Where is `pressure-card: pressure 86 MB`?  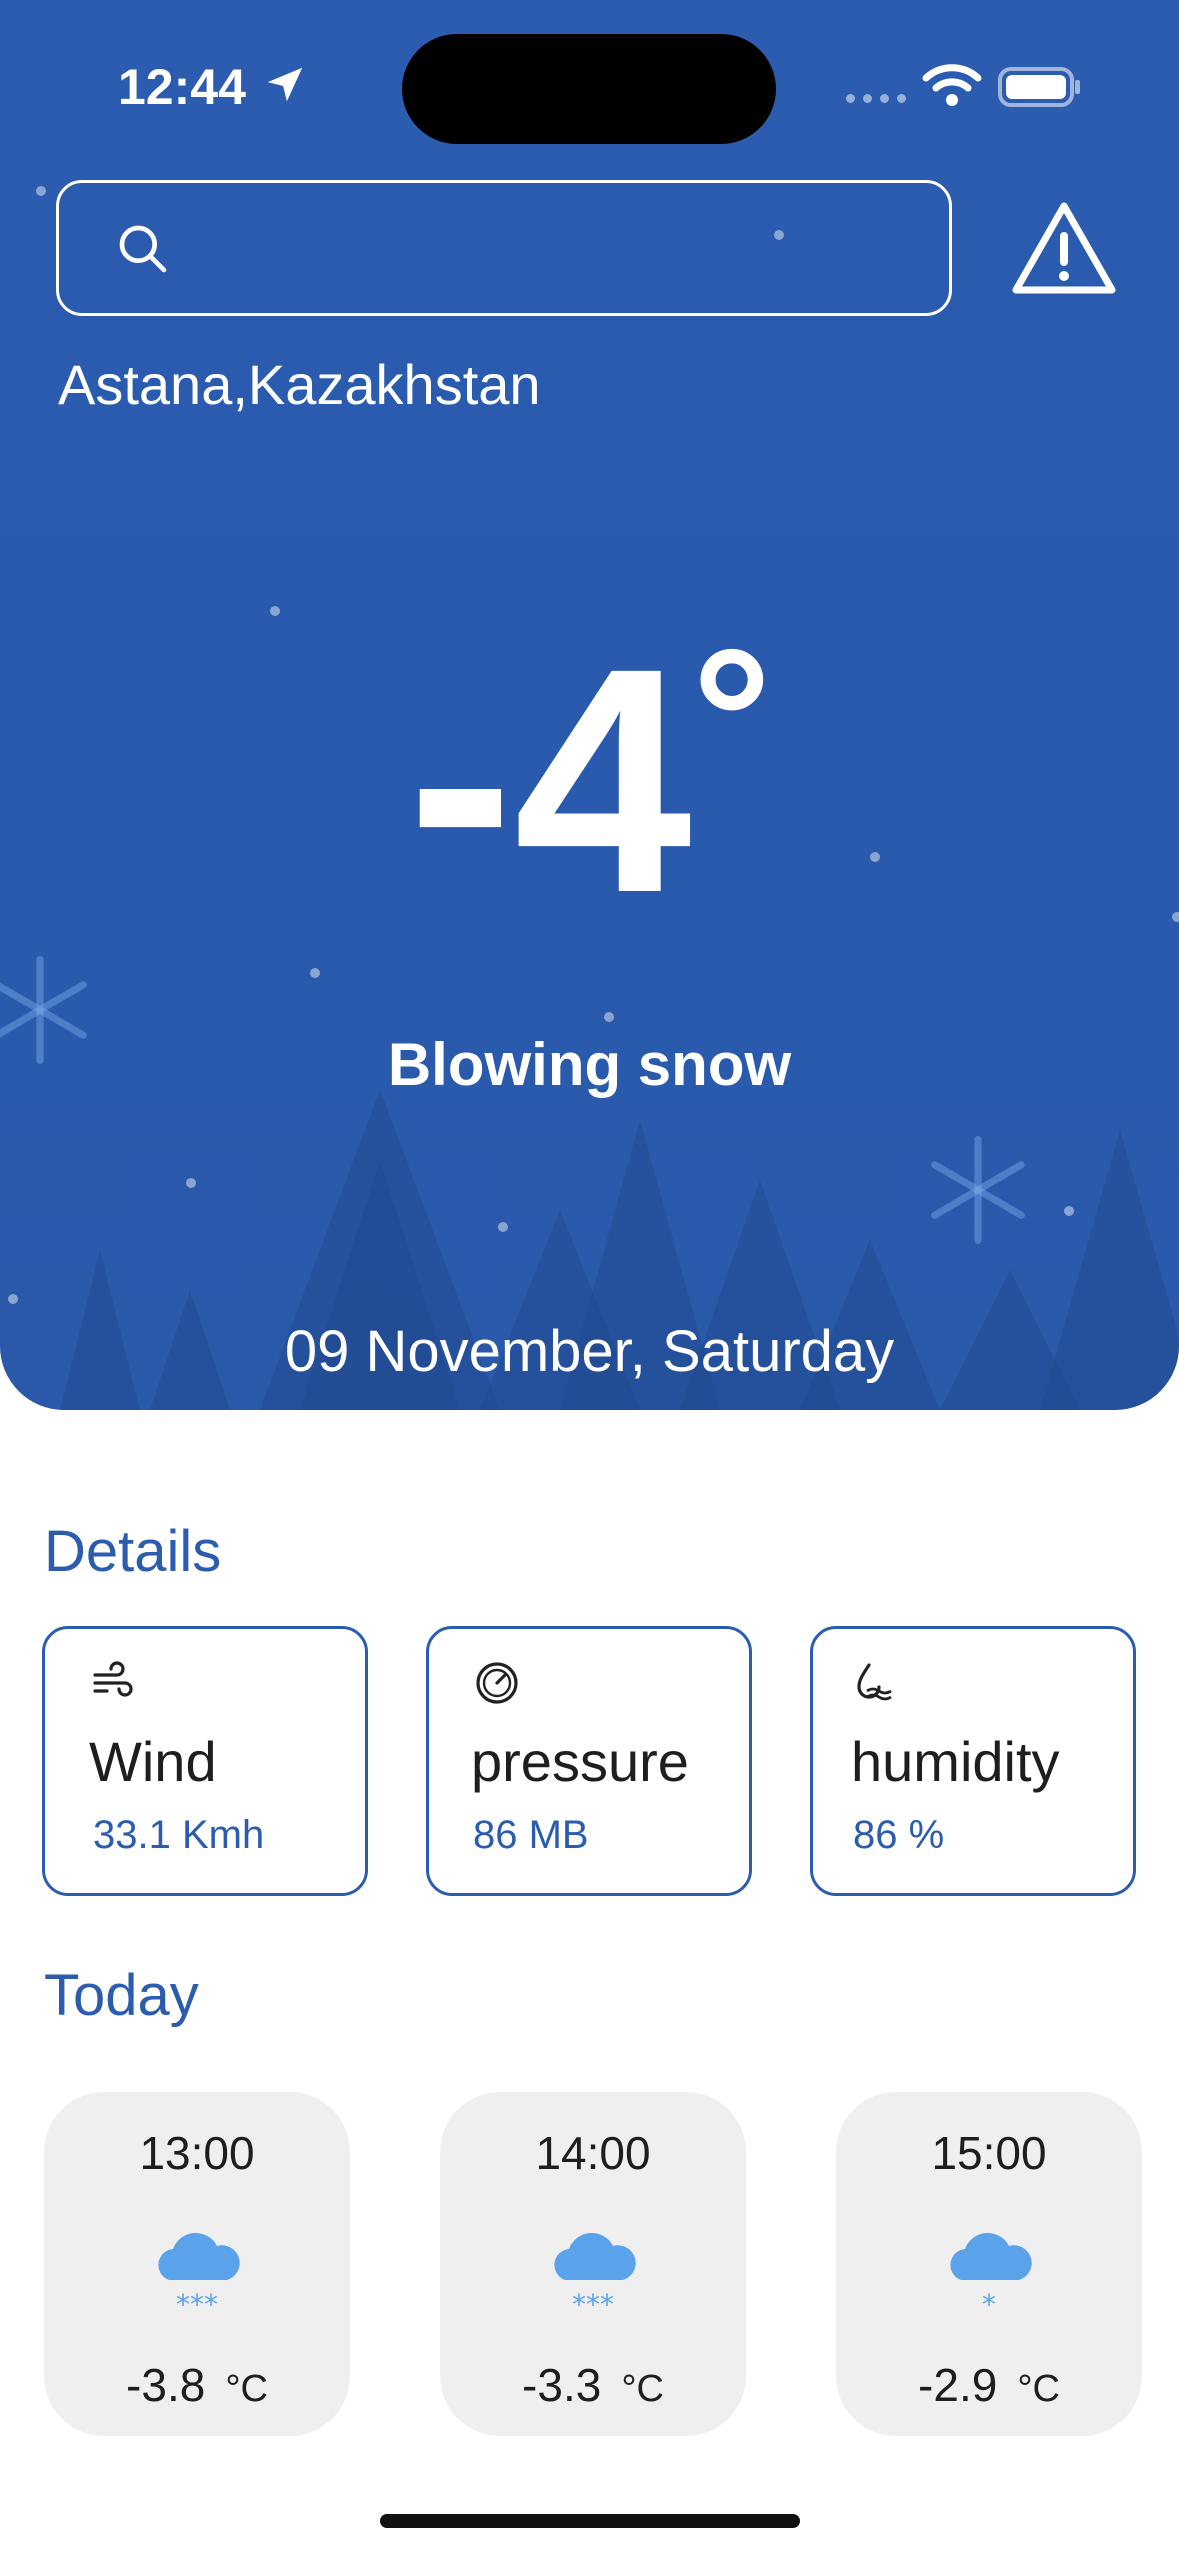
pressure-card: pressure 86 MB is located at coordinates (589, 1761).